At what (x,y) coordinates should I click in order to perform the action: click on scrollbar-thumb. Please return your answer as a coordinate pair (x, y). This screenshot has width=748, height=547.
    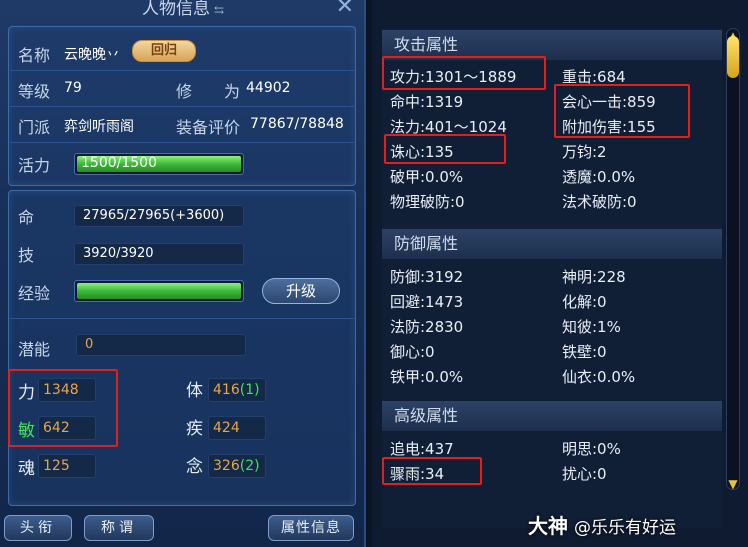
    Looking at the image, I should click on (733, 57).